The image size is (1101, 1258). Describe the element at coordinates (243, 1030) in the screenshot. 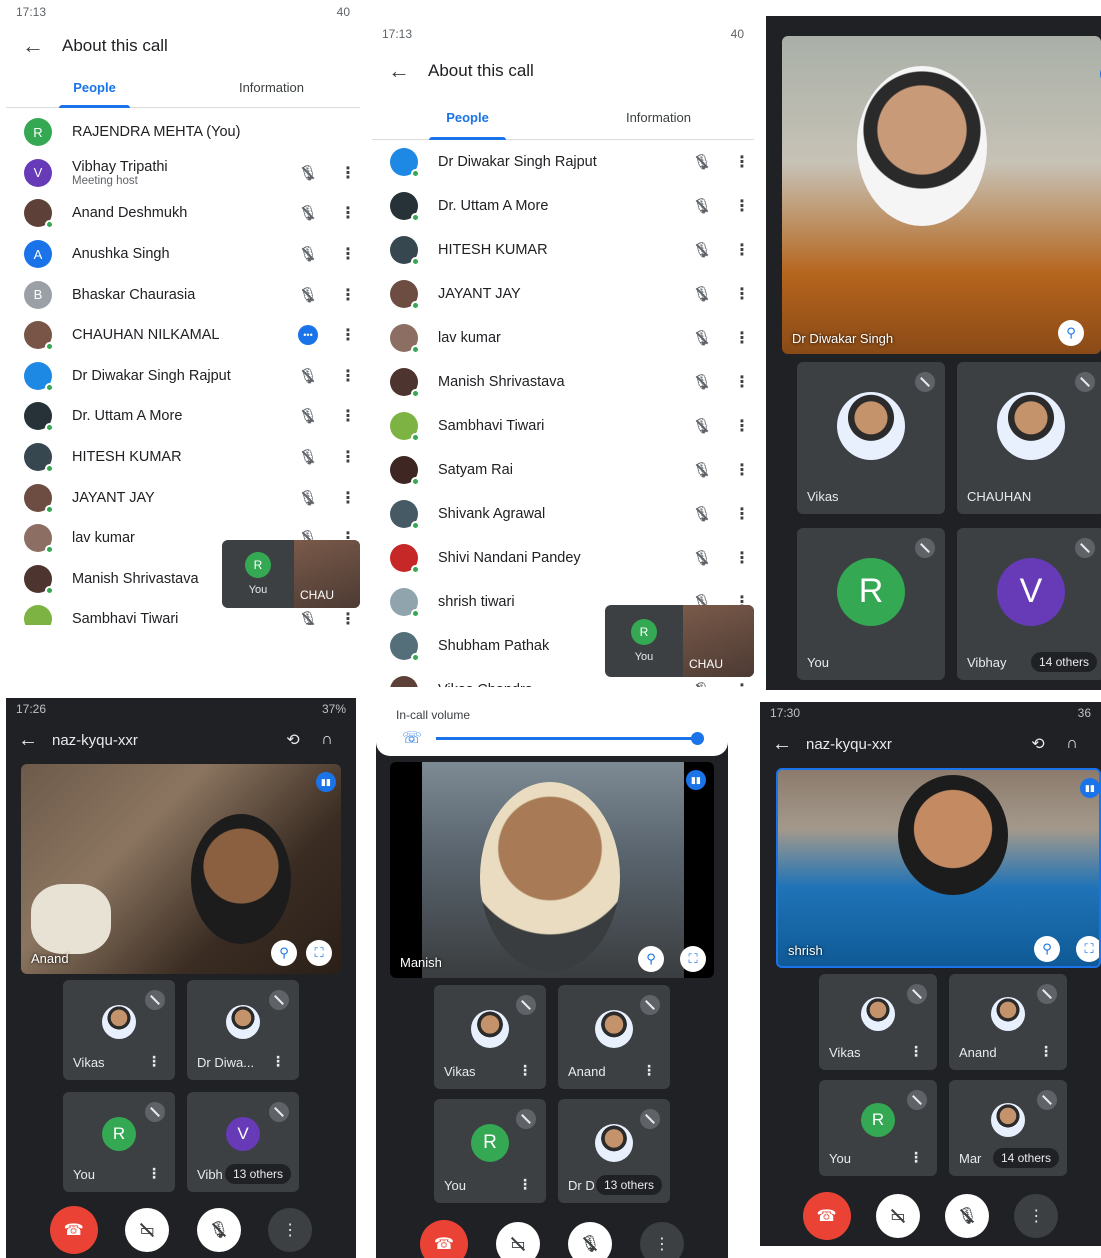

I see `participant-tile: Dr Diwa... ⋮` at that location.